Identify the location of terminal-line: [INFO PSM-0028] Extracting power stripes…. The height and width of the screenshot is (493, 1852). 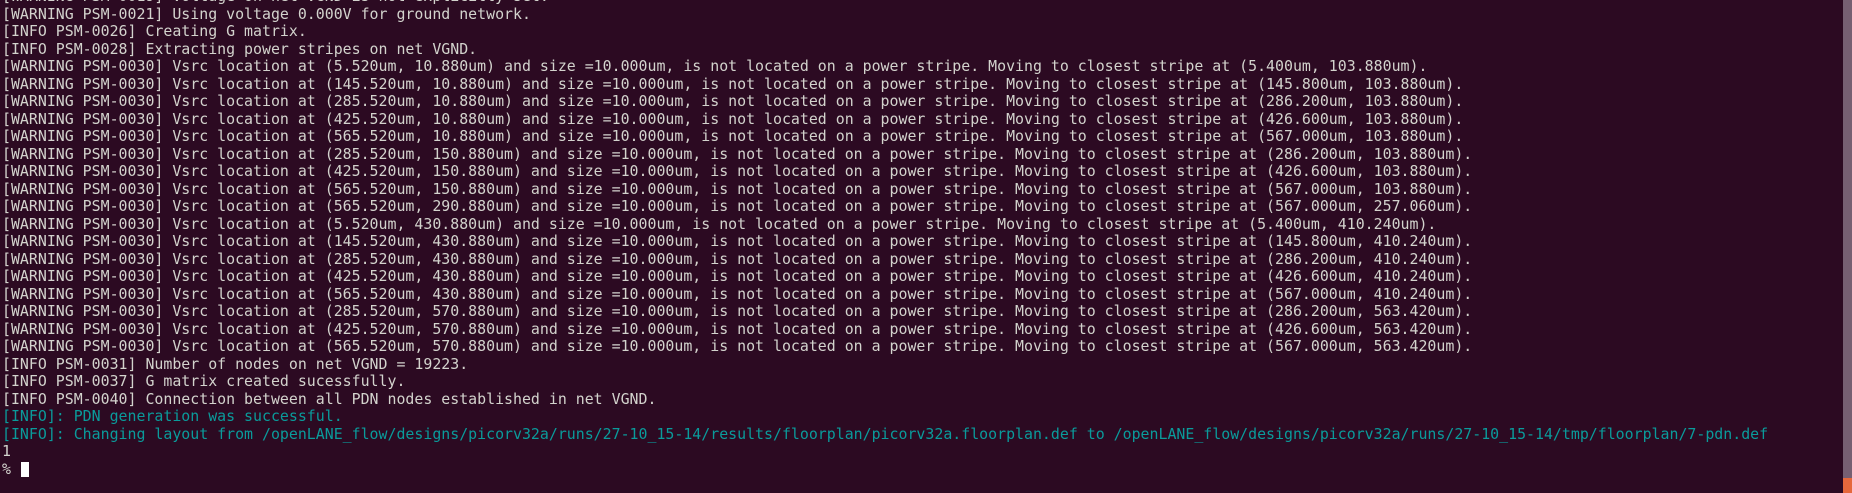
(240, 48).